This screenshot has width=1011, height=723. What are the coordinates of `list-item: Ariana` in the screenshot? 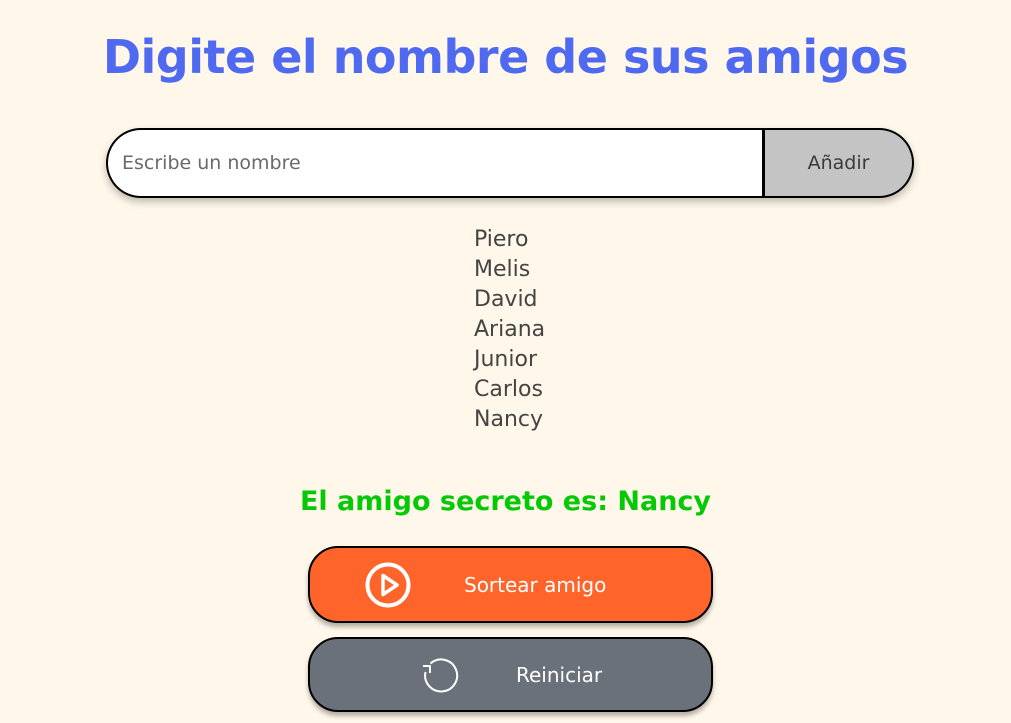 It's located at (510, 329).